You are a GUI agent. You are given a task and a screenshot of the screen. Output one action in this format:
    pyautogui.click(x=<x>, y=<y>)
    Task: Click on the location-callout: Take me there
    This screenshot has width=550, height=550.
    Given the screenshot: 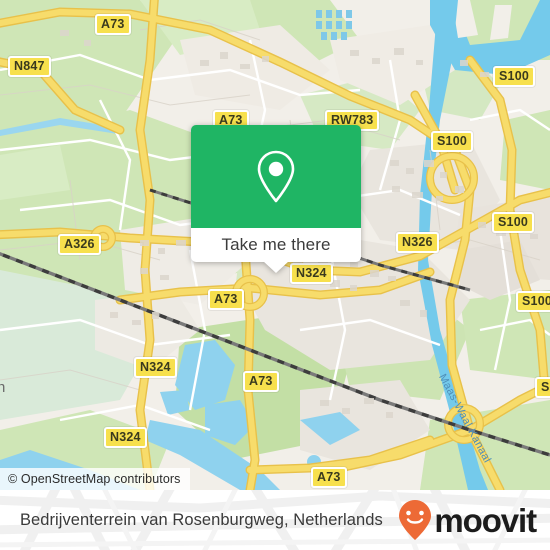 What is the action you would take?
    pyautogui.click(x=276, y=199)
    